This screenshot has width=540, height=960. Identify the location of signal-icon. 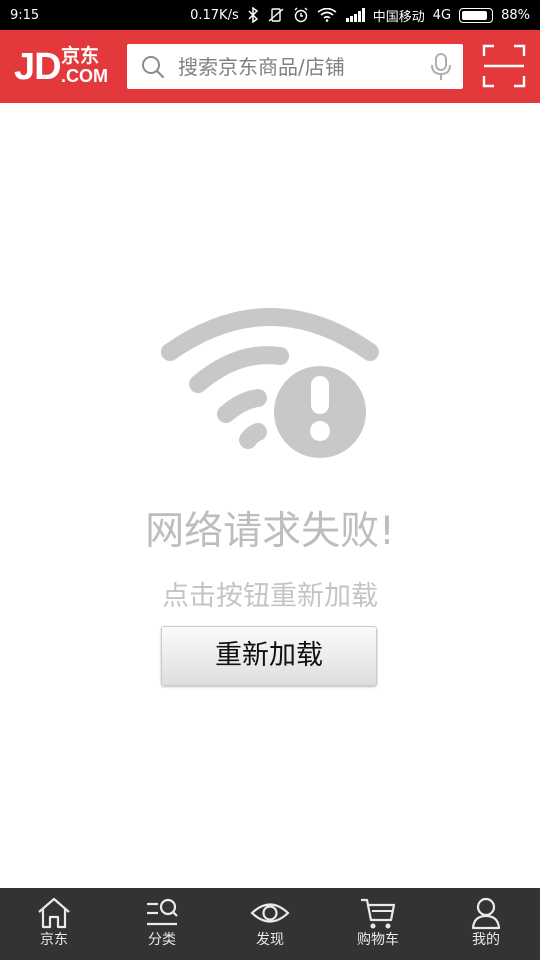
(355, 15).